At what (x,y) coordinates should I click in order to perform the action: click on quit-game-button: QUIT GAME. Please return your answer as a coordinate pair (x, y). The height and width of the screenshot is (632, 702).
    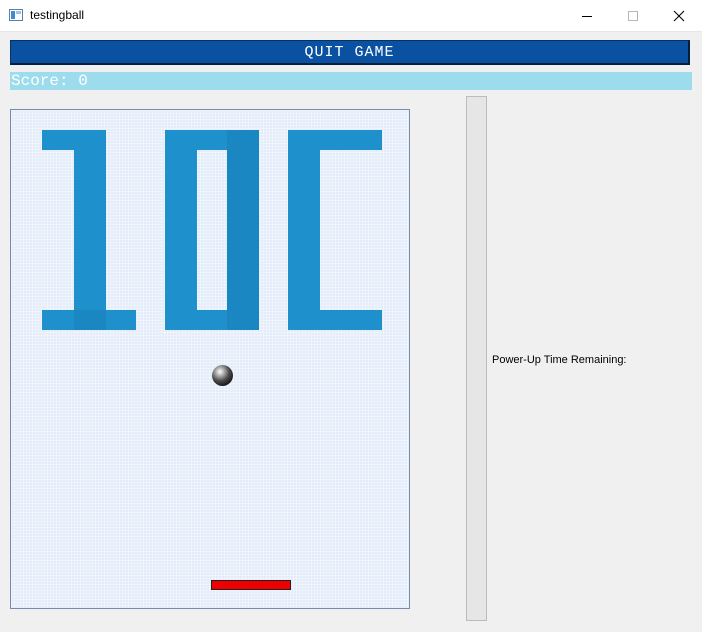
    Looking at the image, I should click on (350, 52).